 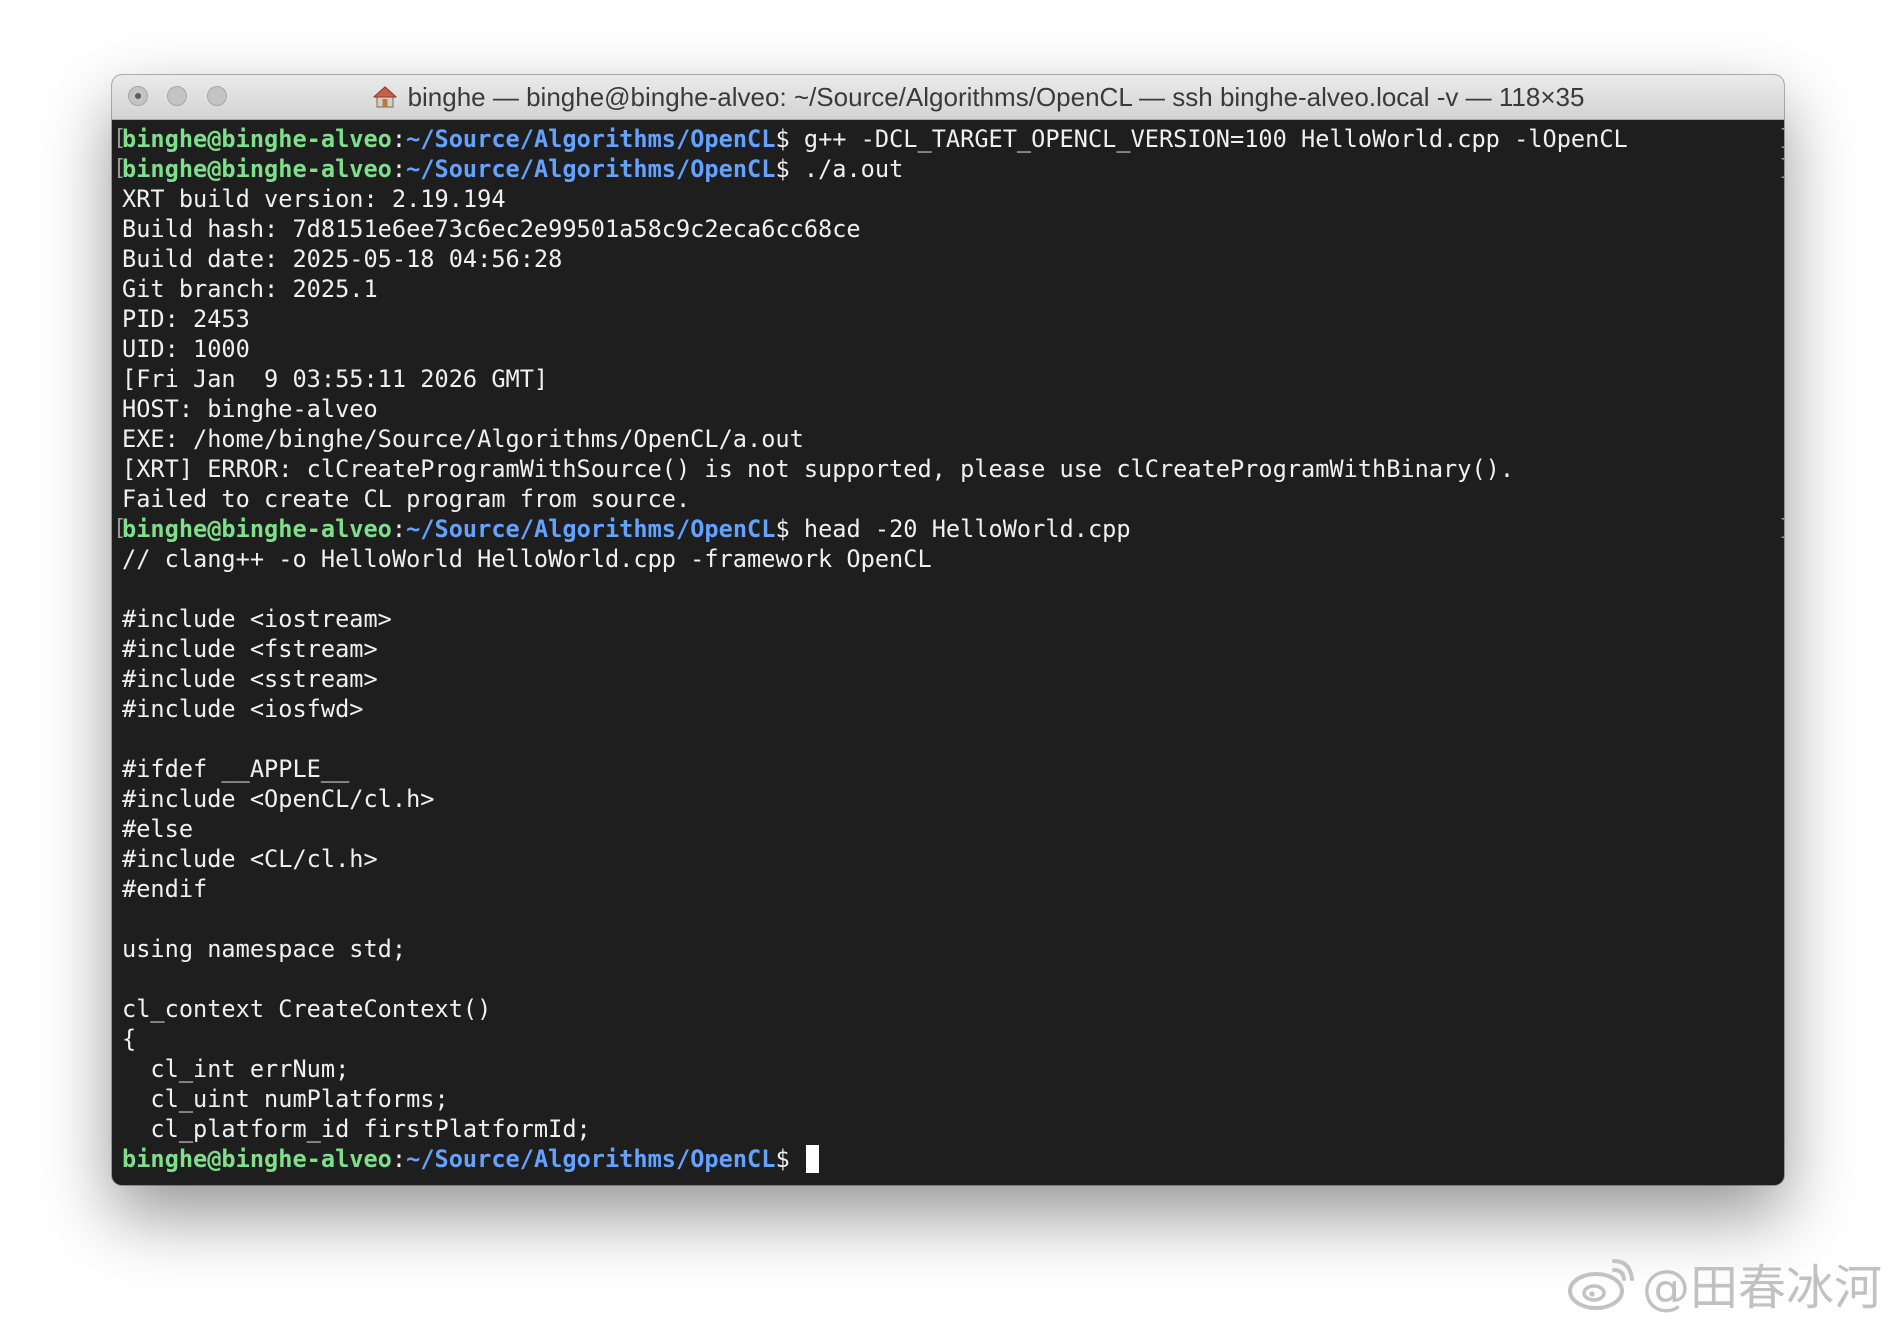 I want to click on output-line: [Fri Jan 9 03:55:11 2026 GMT], so click(x=335, y=379).